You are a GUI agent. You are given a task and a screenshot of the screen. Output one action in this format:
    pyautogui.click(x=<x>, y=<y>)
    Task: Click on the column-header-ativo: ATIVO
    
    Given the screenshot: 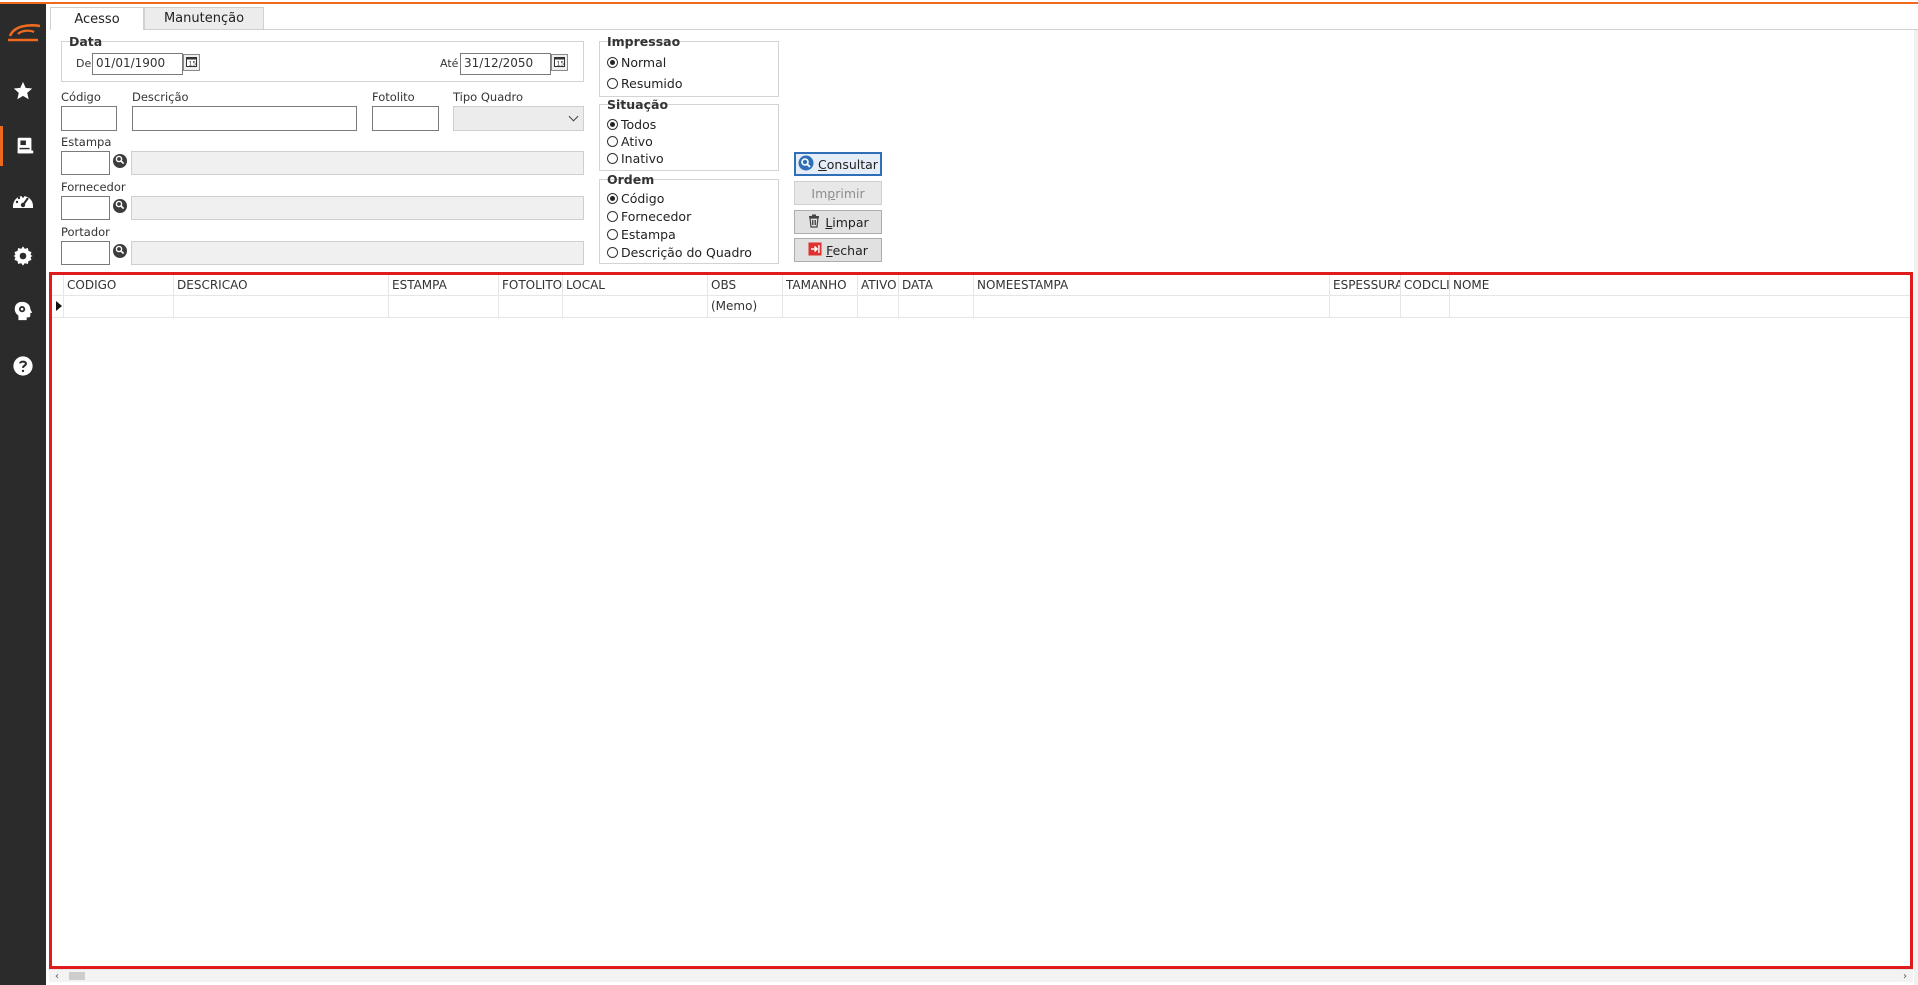 What is the action you would take?
    pyautogui.click(x=878, y=285)
    